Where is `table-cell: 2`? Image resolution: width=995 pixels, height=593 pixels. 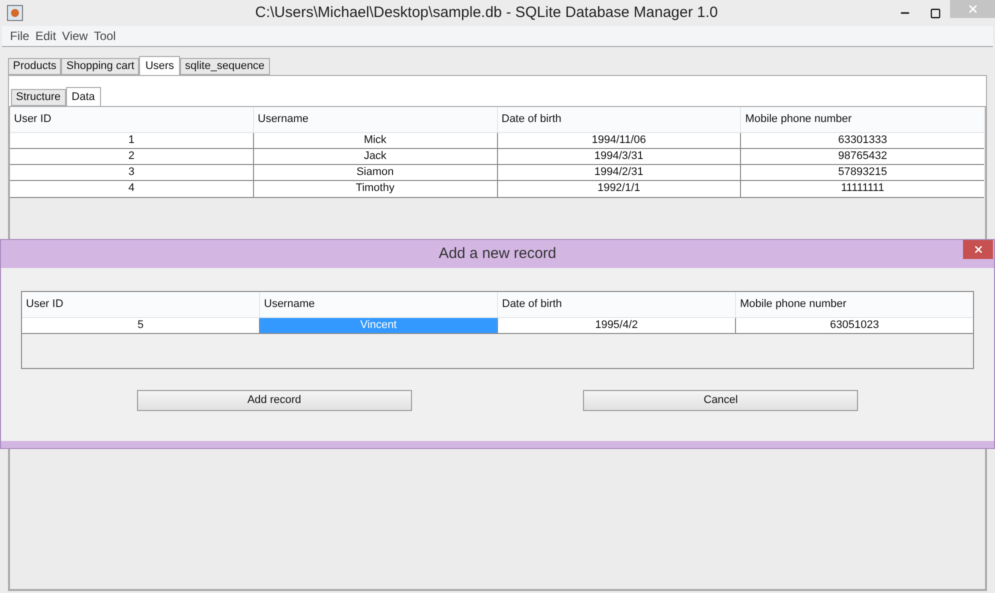 table-cell: 2 is located at coordinates (132, 156).